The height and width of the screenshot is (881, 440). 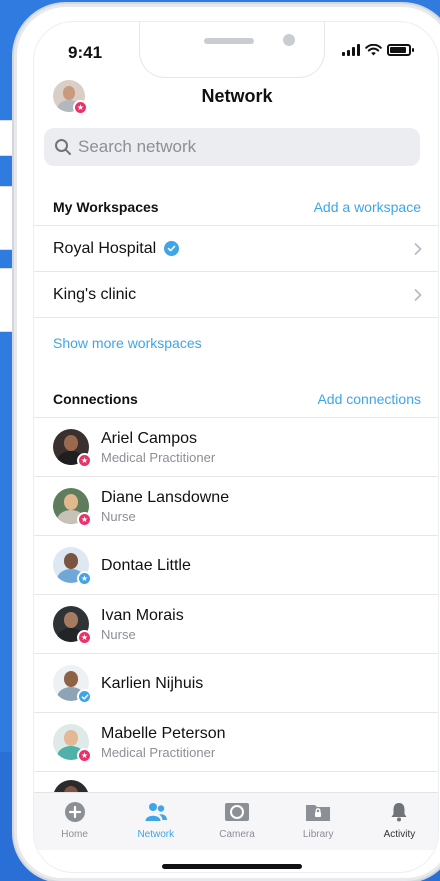 I want to click on tab-label: Home, so click(x=74, y=834).